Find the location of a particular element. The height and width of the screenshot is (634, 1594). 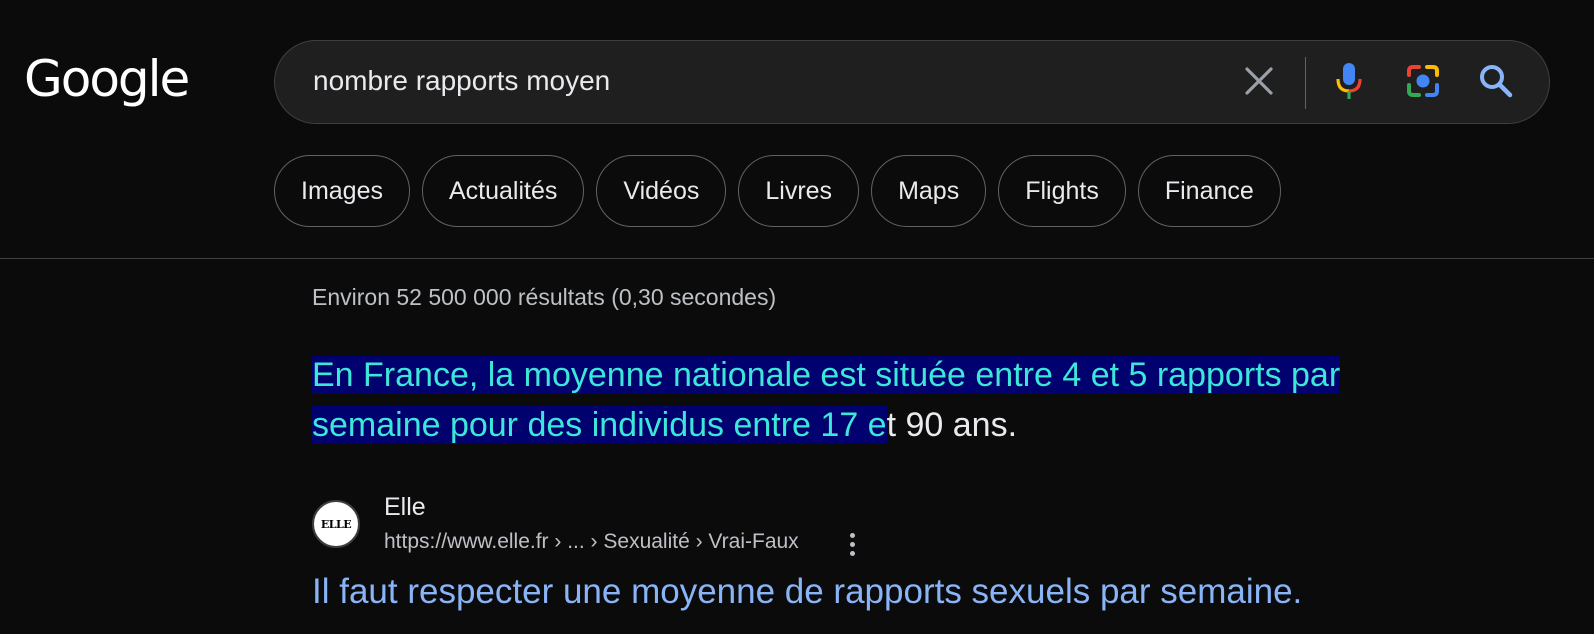

close-icon is located at coordinates (1259, 81).